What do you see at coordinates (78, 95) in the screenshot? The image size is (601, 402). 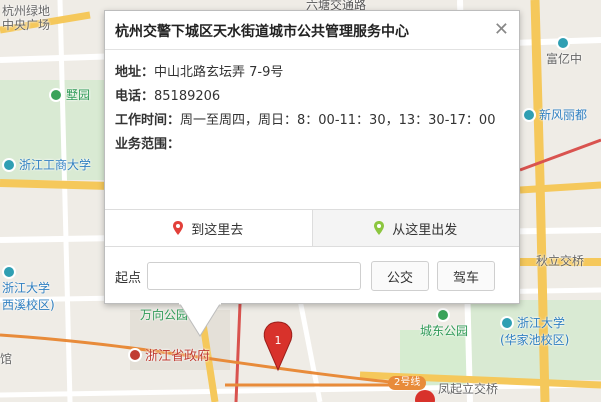 I see `map-label: 墅园` at bounding box center [78, 95].